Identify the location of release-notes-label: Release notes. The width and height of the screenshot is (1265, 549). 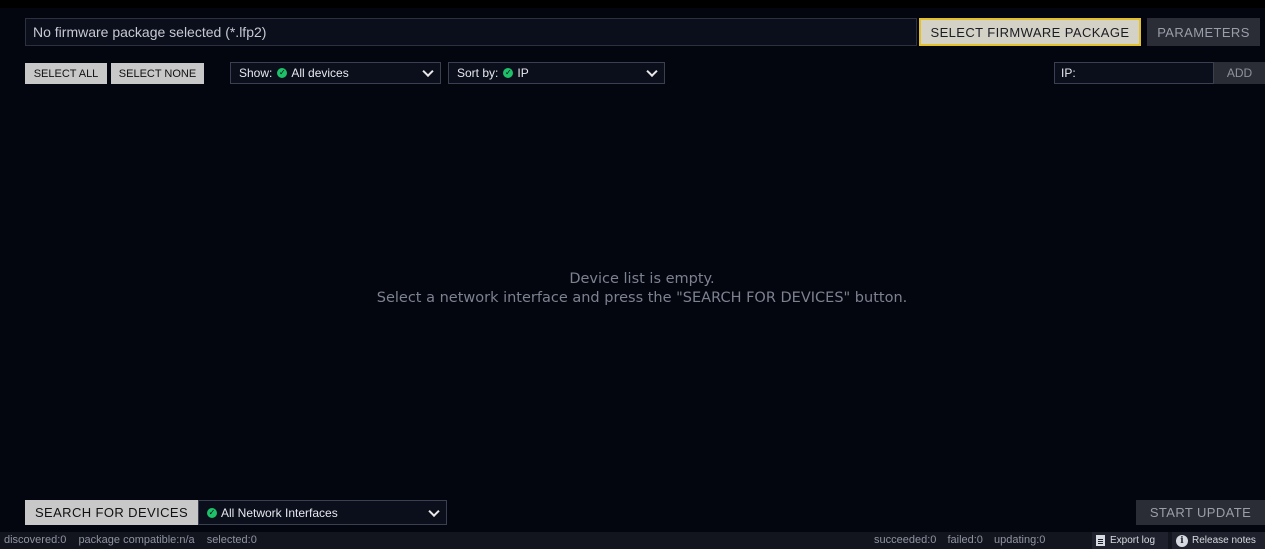
(1224, 540).